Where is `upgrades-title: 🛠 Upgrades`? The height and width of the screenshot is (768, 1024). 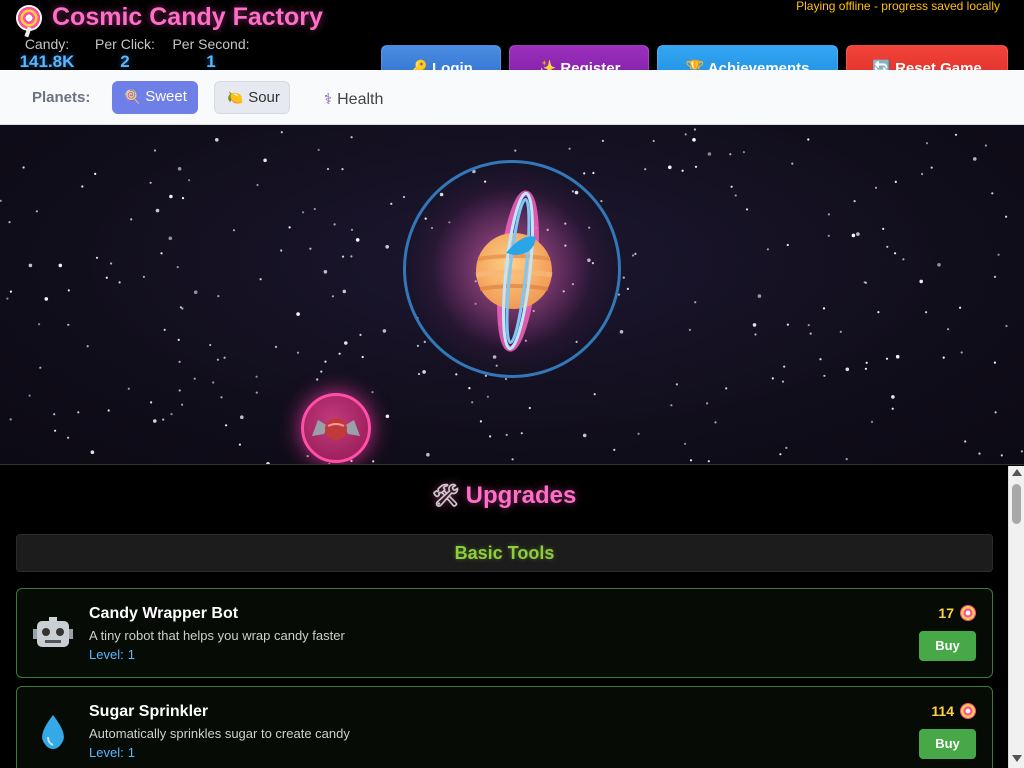
upgrades-title: 🛠 Upgrades is located at coordinates (504, 496).